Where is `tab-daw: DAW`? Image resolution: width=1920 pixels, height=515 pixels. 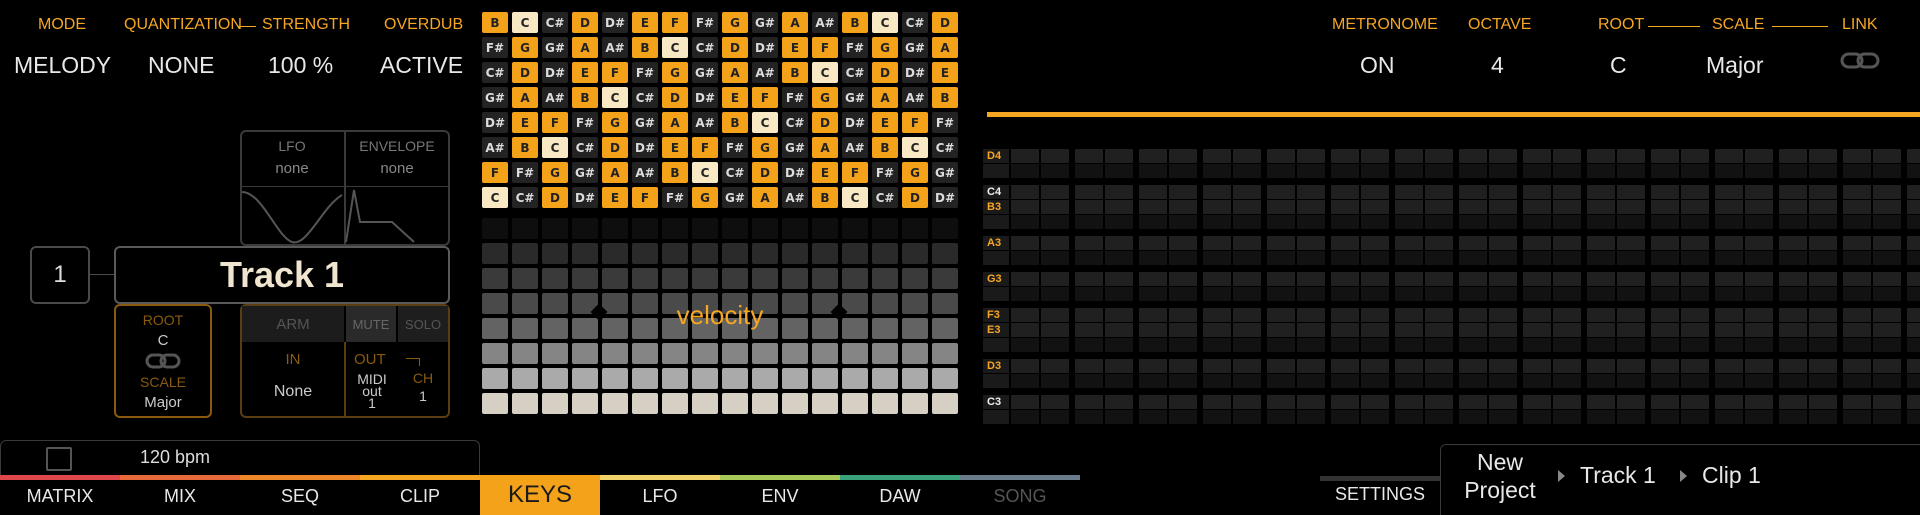 tab-daw: DAW is located at coordinates (900, 496).